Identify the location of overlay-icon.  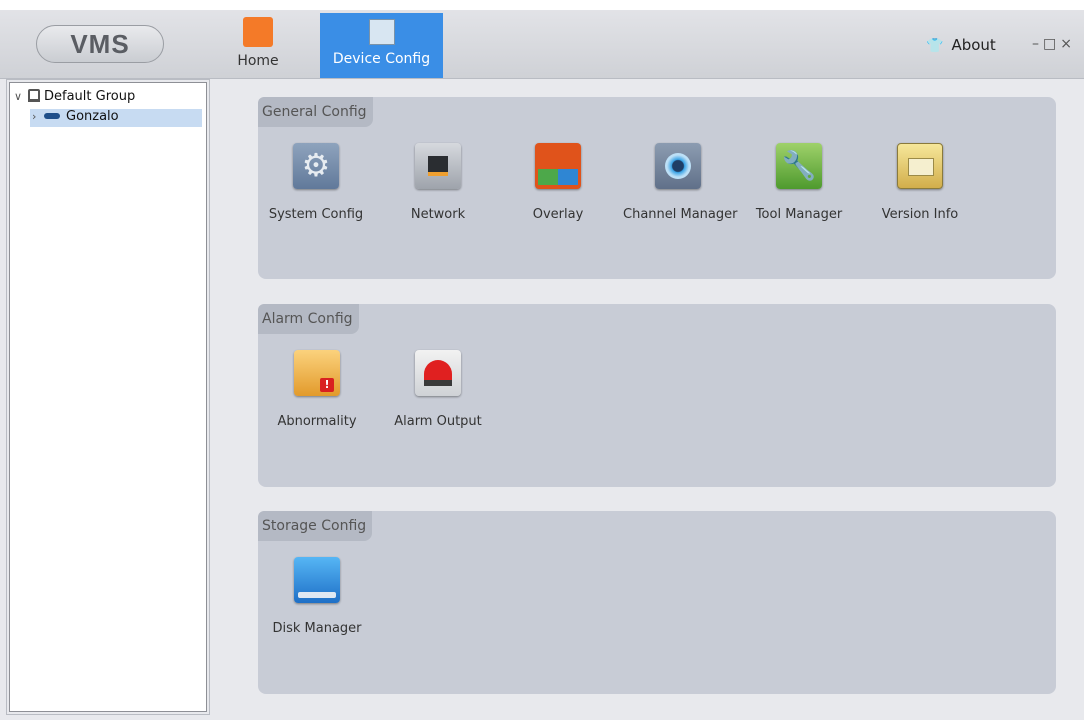
(558, 166).